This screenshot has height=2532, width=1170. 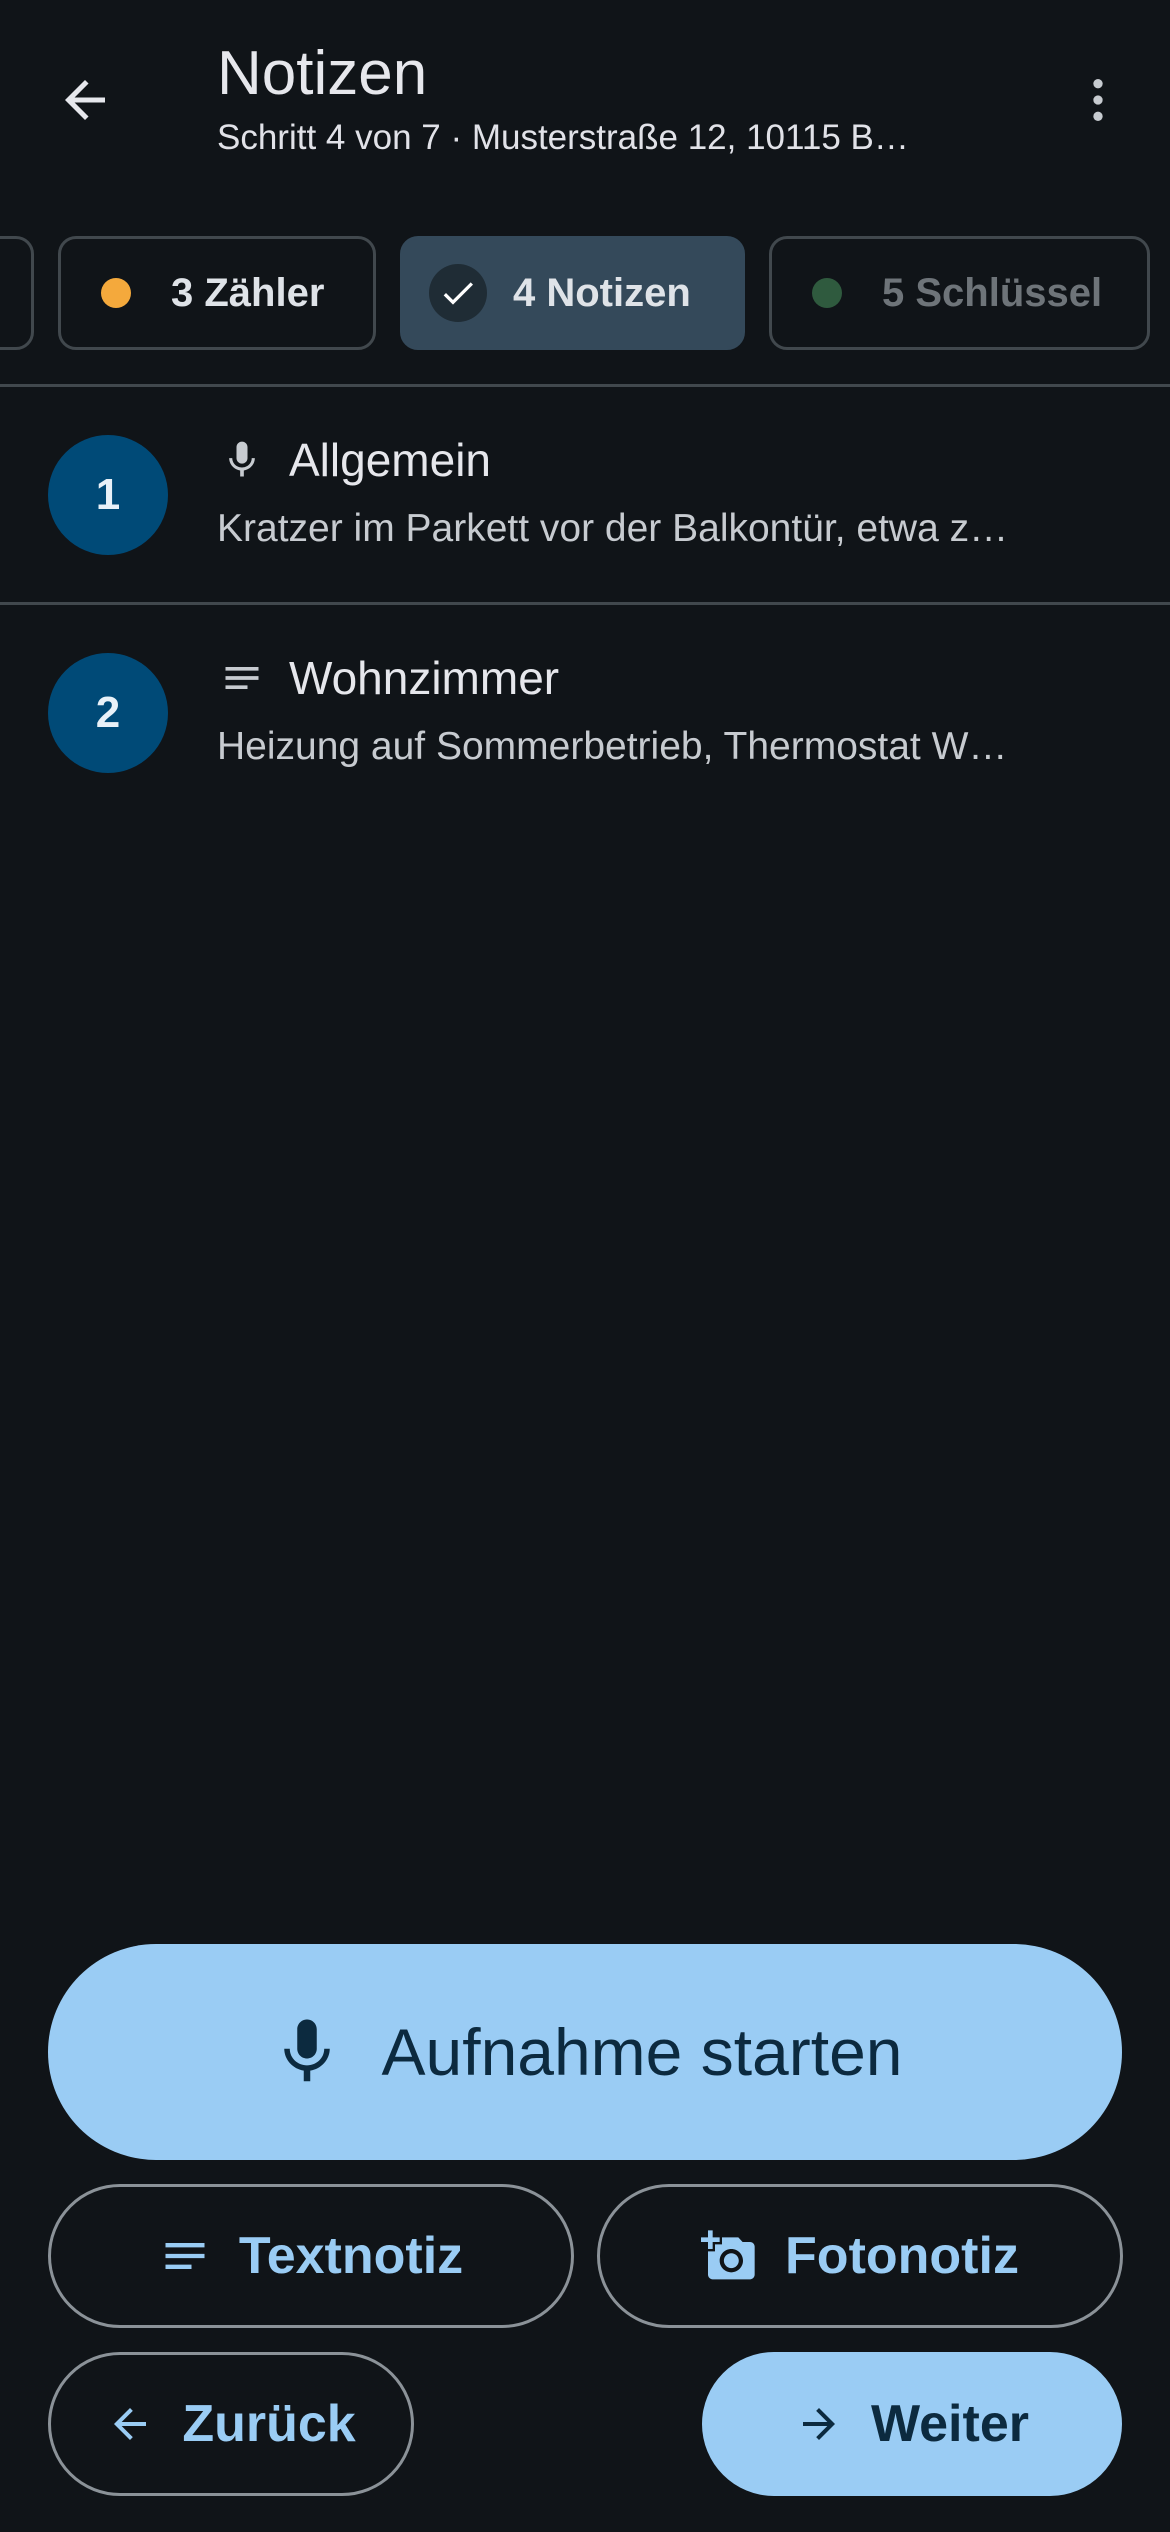 I want to click on more-options-button, so click(x=1098, y=100).